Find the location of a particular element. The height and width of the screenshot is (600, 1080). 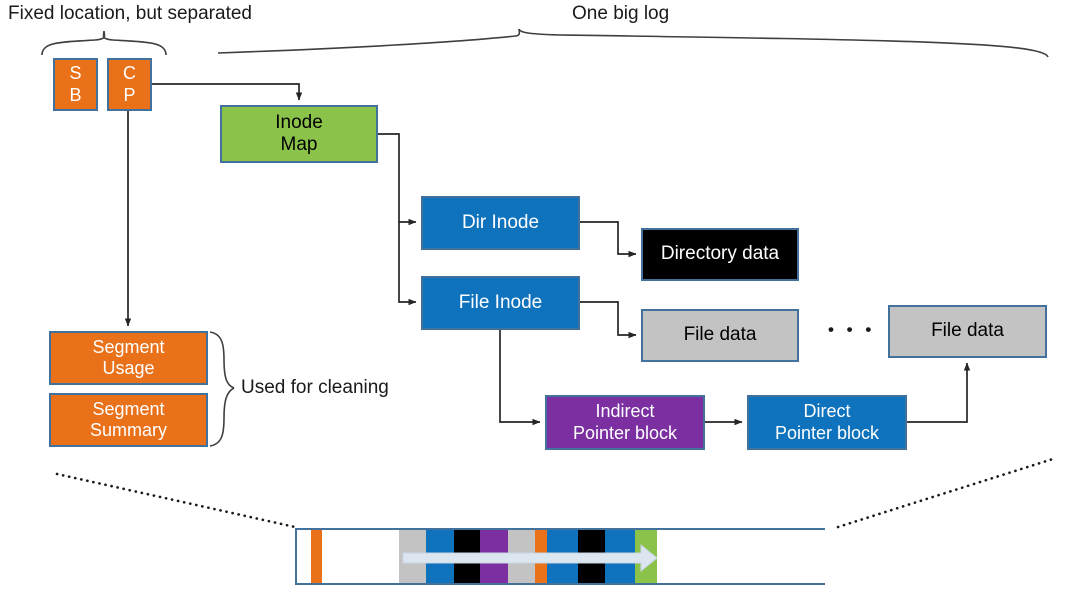

segment-block-file-data-b is located at coordinates (521, 556).